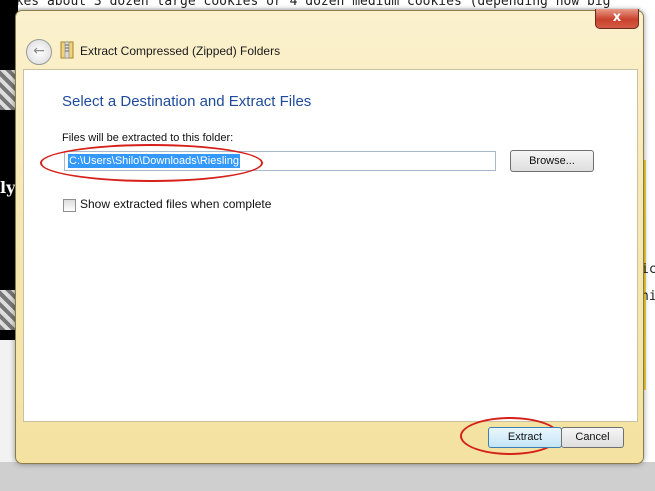  Describe the element at coordinates (8, 187) in the screenshot. I see `background-left-text: ly` at that location.